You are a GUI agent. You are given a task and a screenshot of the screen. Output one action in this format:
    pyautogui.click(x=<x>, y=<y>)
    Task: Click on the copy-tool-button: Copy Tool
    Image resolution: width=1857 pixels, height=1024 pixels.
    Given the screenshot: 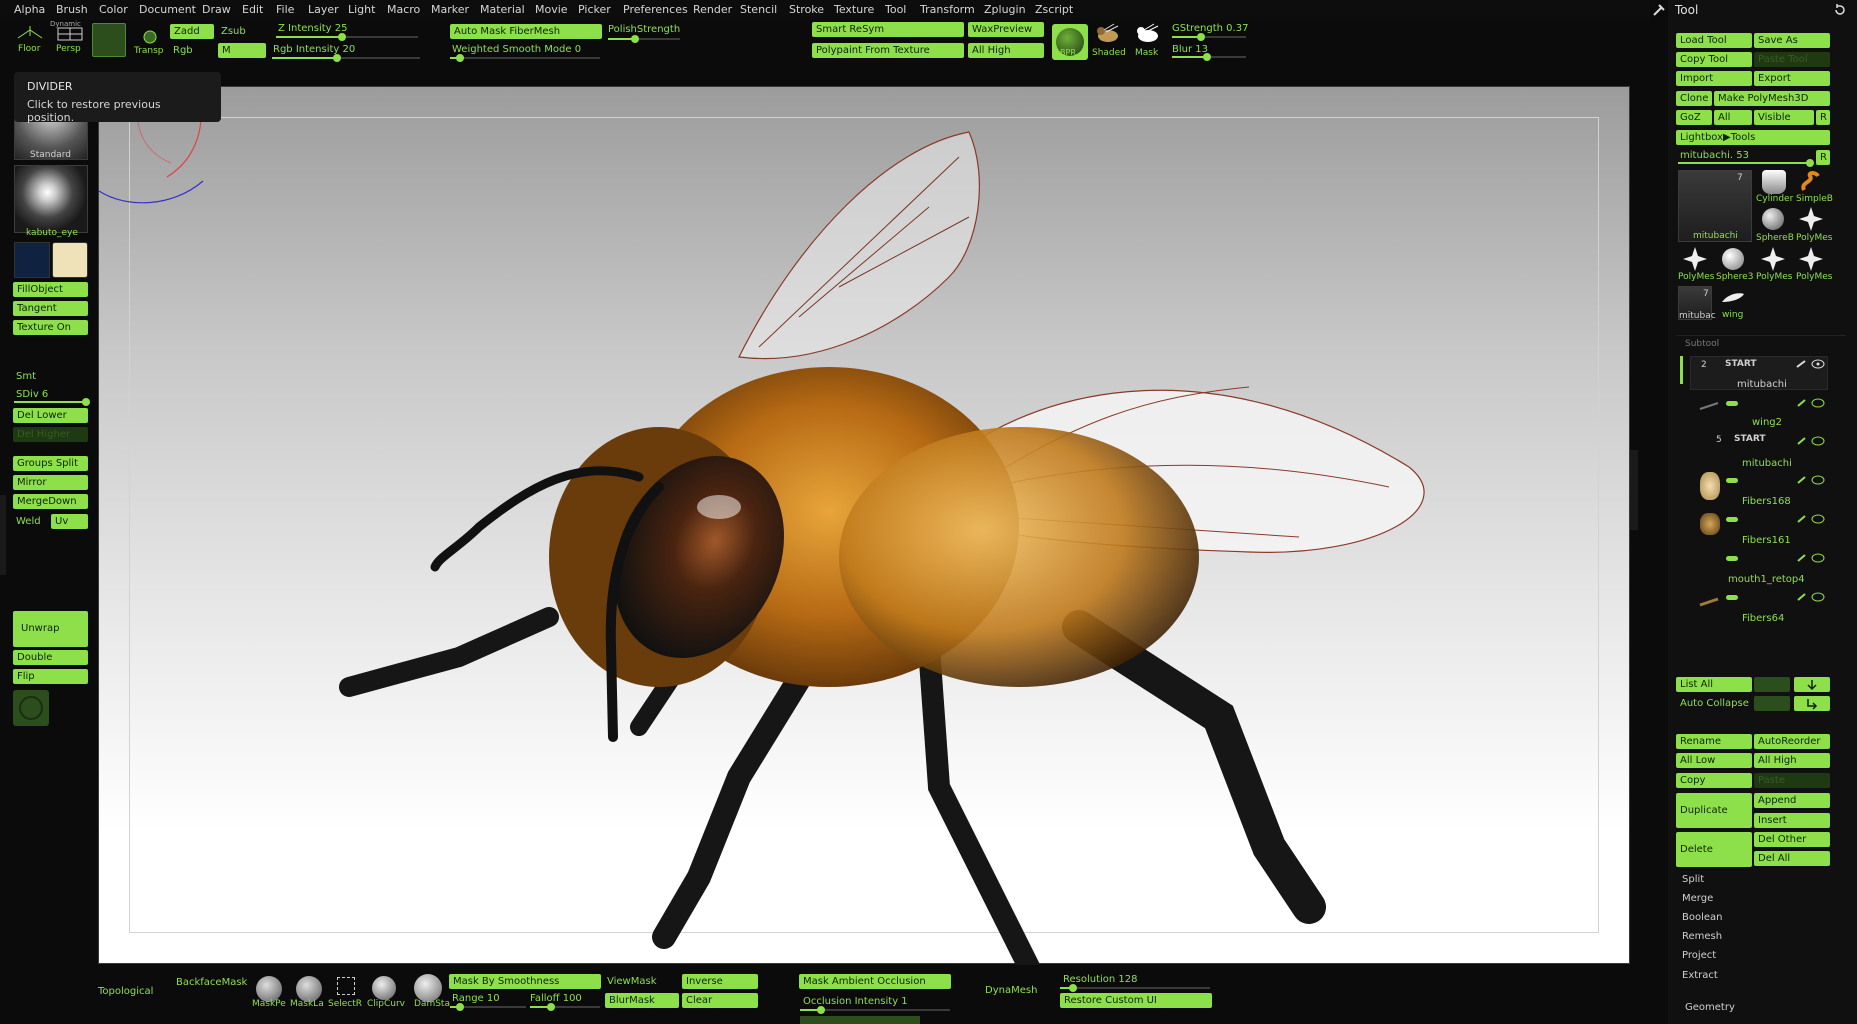 What is the action you would take?
    pyautogui.click(x=1714, y=59)
    